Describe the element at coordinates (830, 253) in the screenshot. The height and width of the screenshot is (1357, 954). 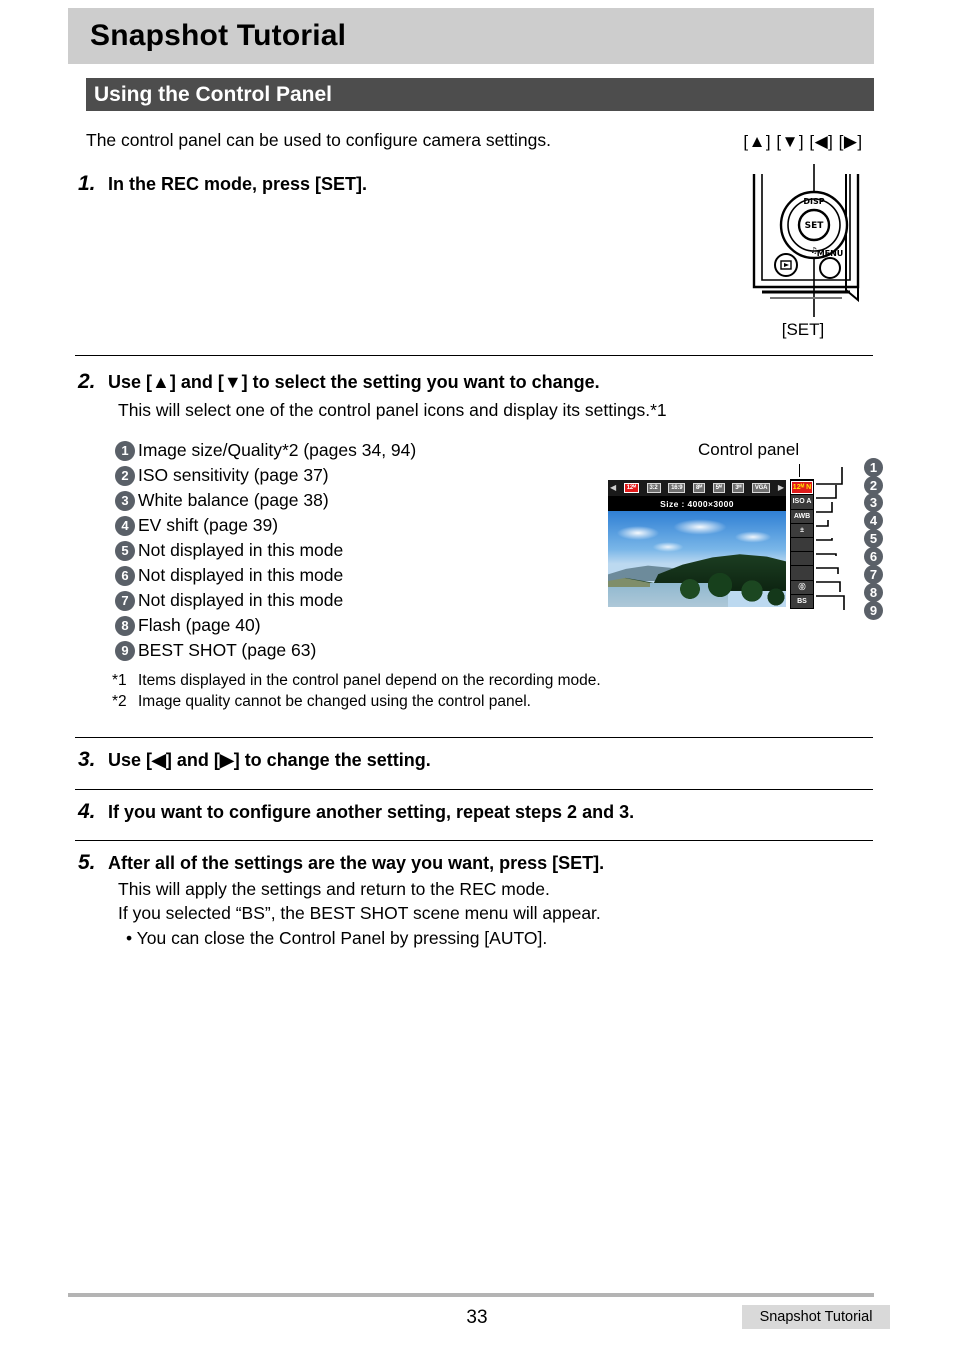
I see `svg-text: MENU` at that location.